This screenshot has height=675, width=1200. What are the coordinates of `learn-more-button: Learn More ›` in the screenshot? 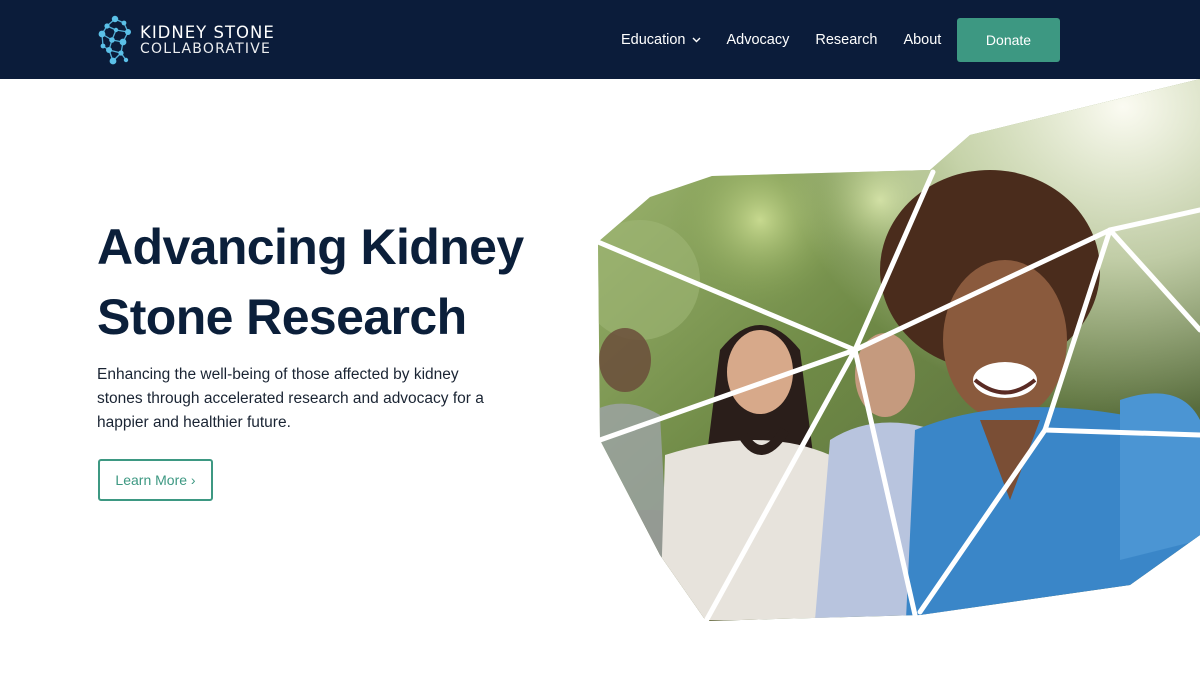 It's located at (155, 480).